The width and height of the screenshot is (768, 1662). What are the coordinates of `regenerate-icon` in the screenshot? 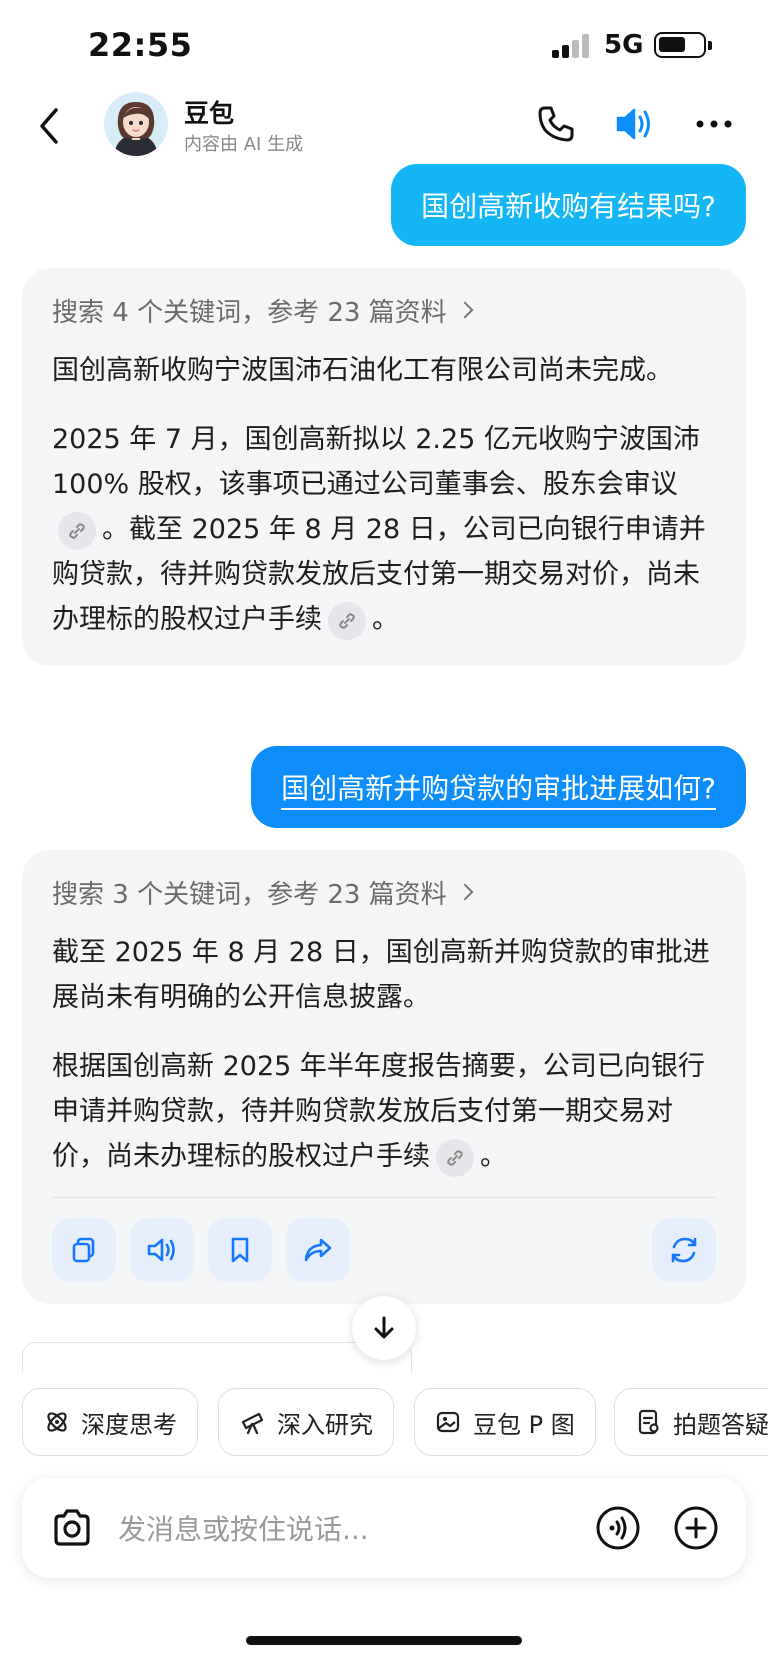 It's located at (684, 1250).